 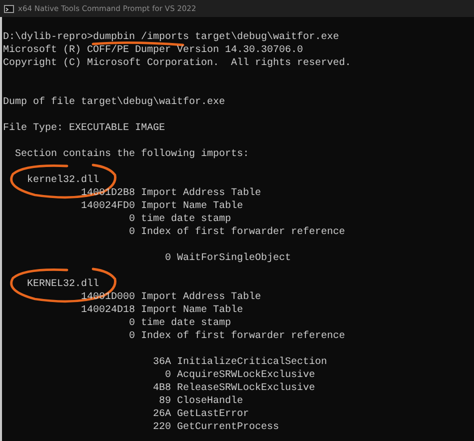 What do you see at coordinates (216, 427) in the screenshot?
I see `output-line: 220 GetCurrentProcess` at bounding box center [216, 427].